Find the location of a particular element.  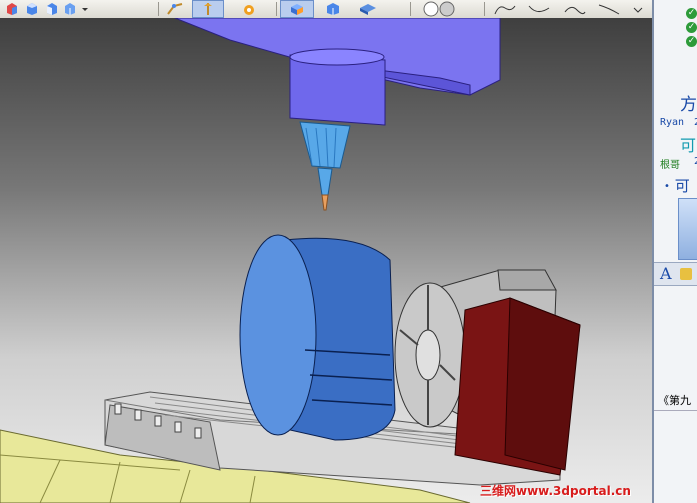

author-2-name: 根哥 is located at coordinates (670, 163).